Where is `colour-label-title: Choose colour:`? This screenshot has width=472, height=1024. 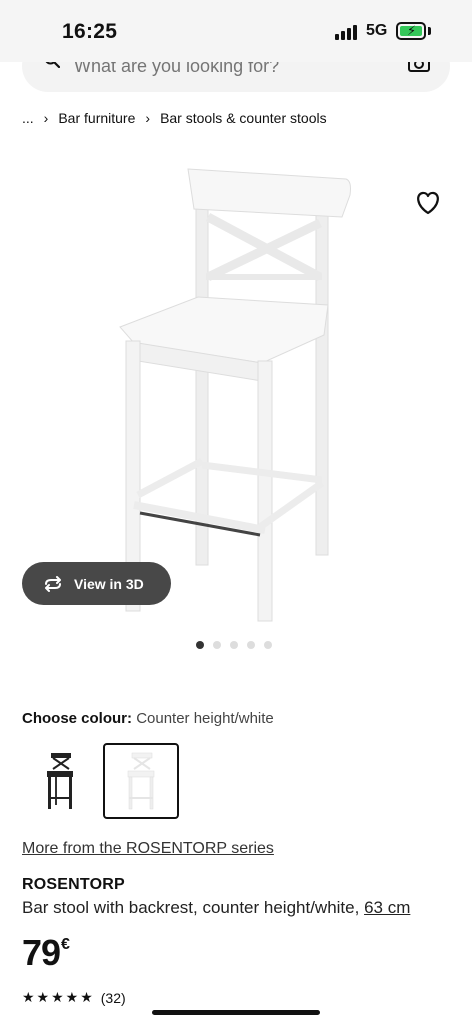
colour-label-title: Choose colour: is located at coordinates (77, 718).